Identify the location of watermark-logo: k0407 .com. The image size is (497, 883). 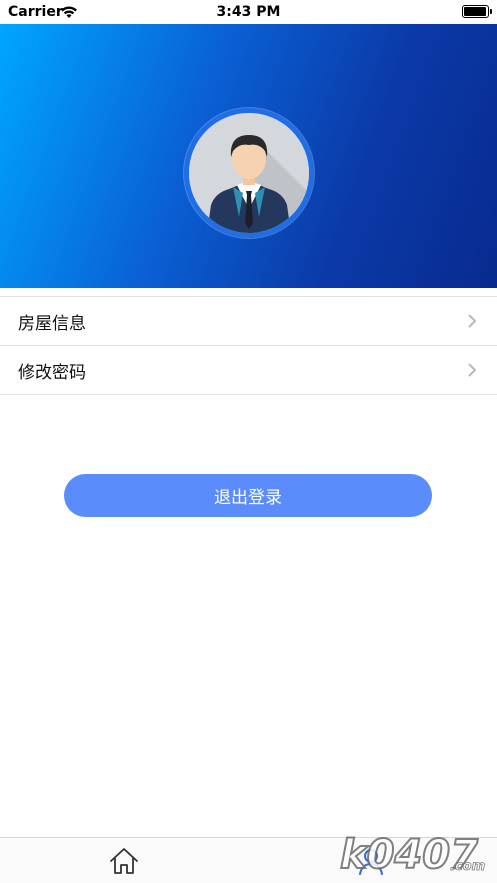
(413, 852).